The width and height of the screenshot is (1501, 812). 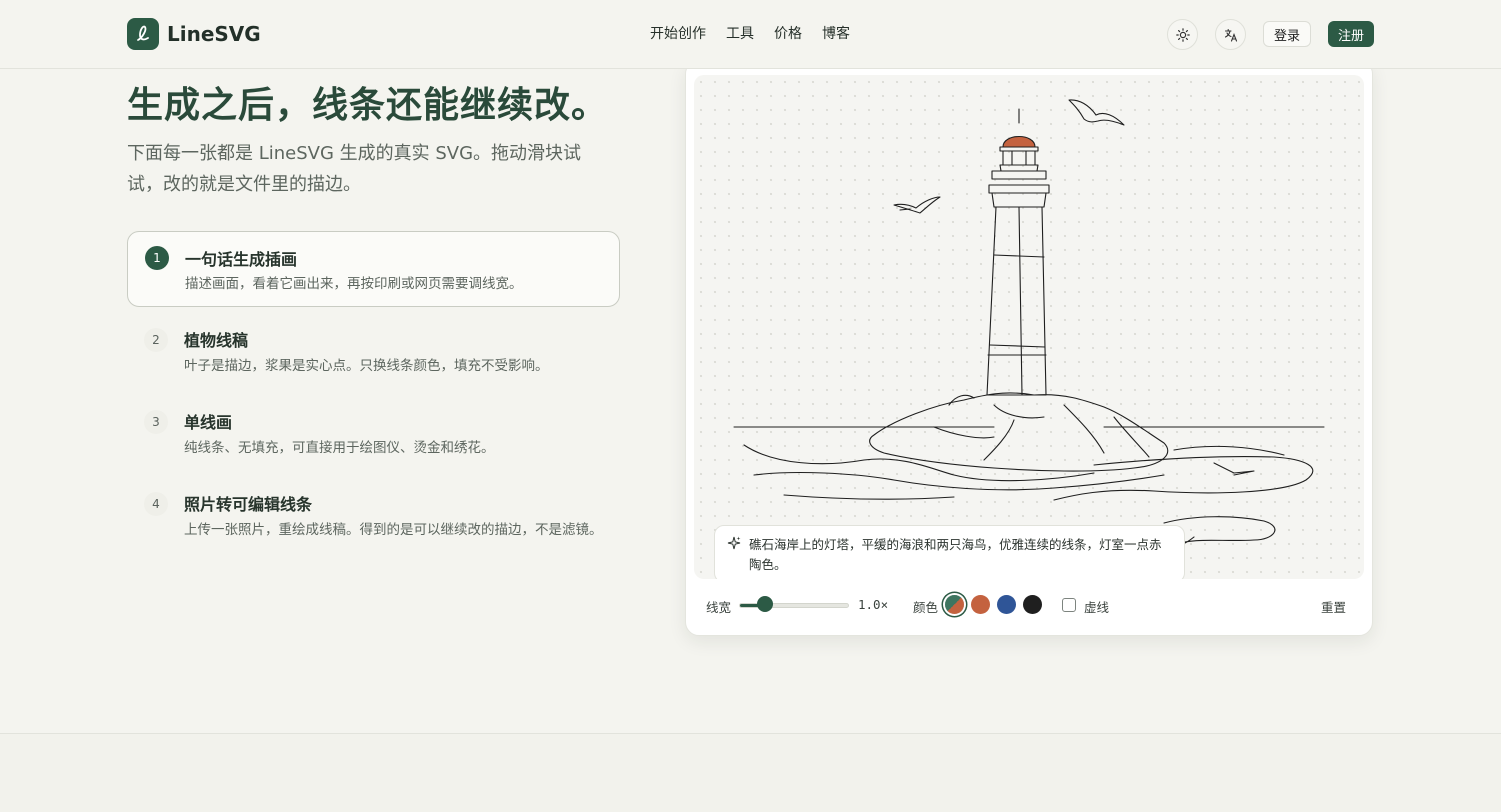 What do you see at coordinates (719, 607) in the screenshot?
I see `stroke-width-label: 线宽` at bounding box center [719, 607].